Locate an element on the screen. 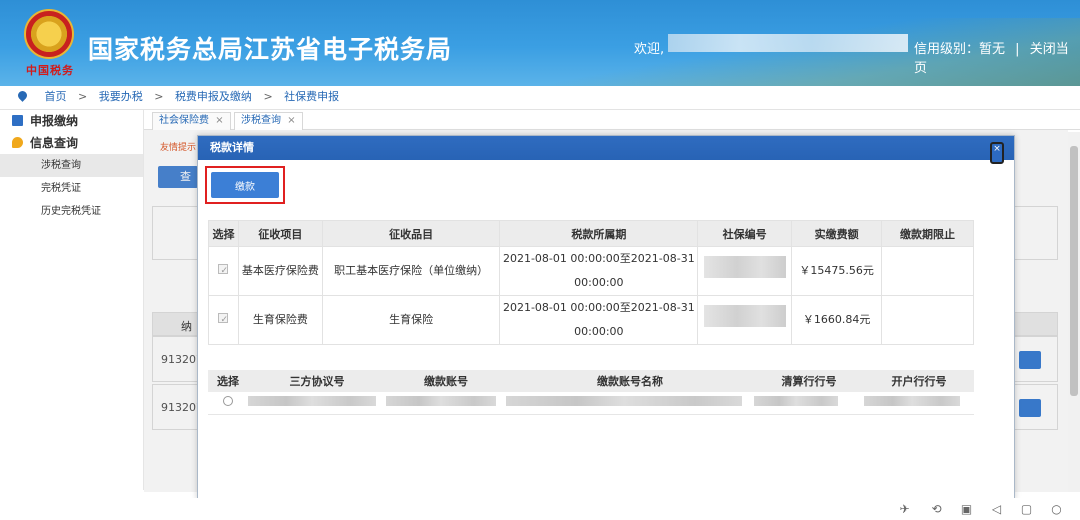 Image resolution: width=1080 pixels, height=520 pixels. tab-label: 涉税查询 is located at coordinates (261, 120).